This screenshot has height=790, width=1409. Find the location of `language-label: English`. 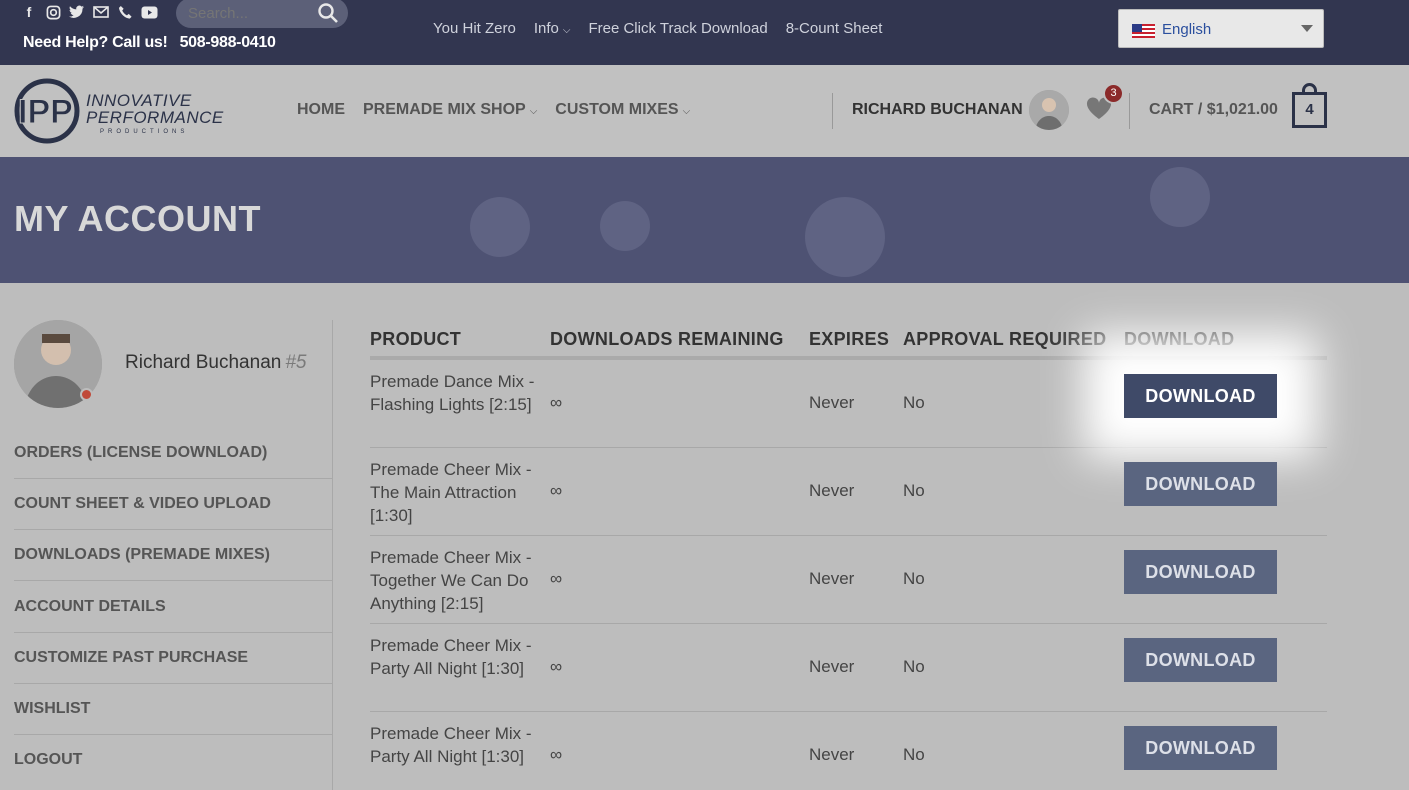

language-label: English is located at coordinates (1187, 29).